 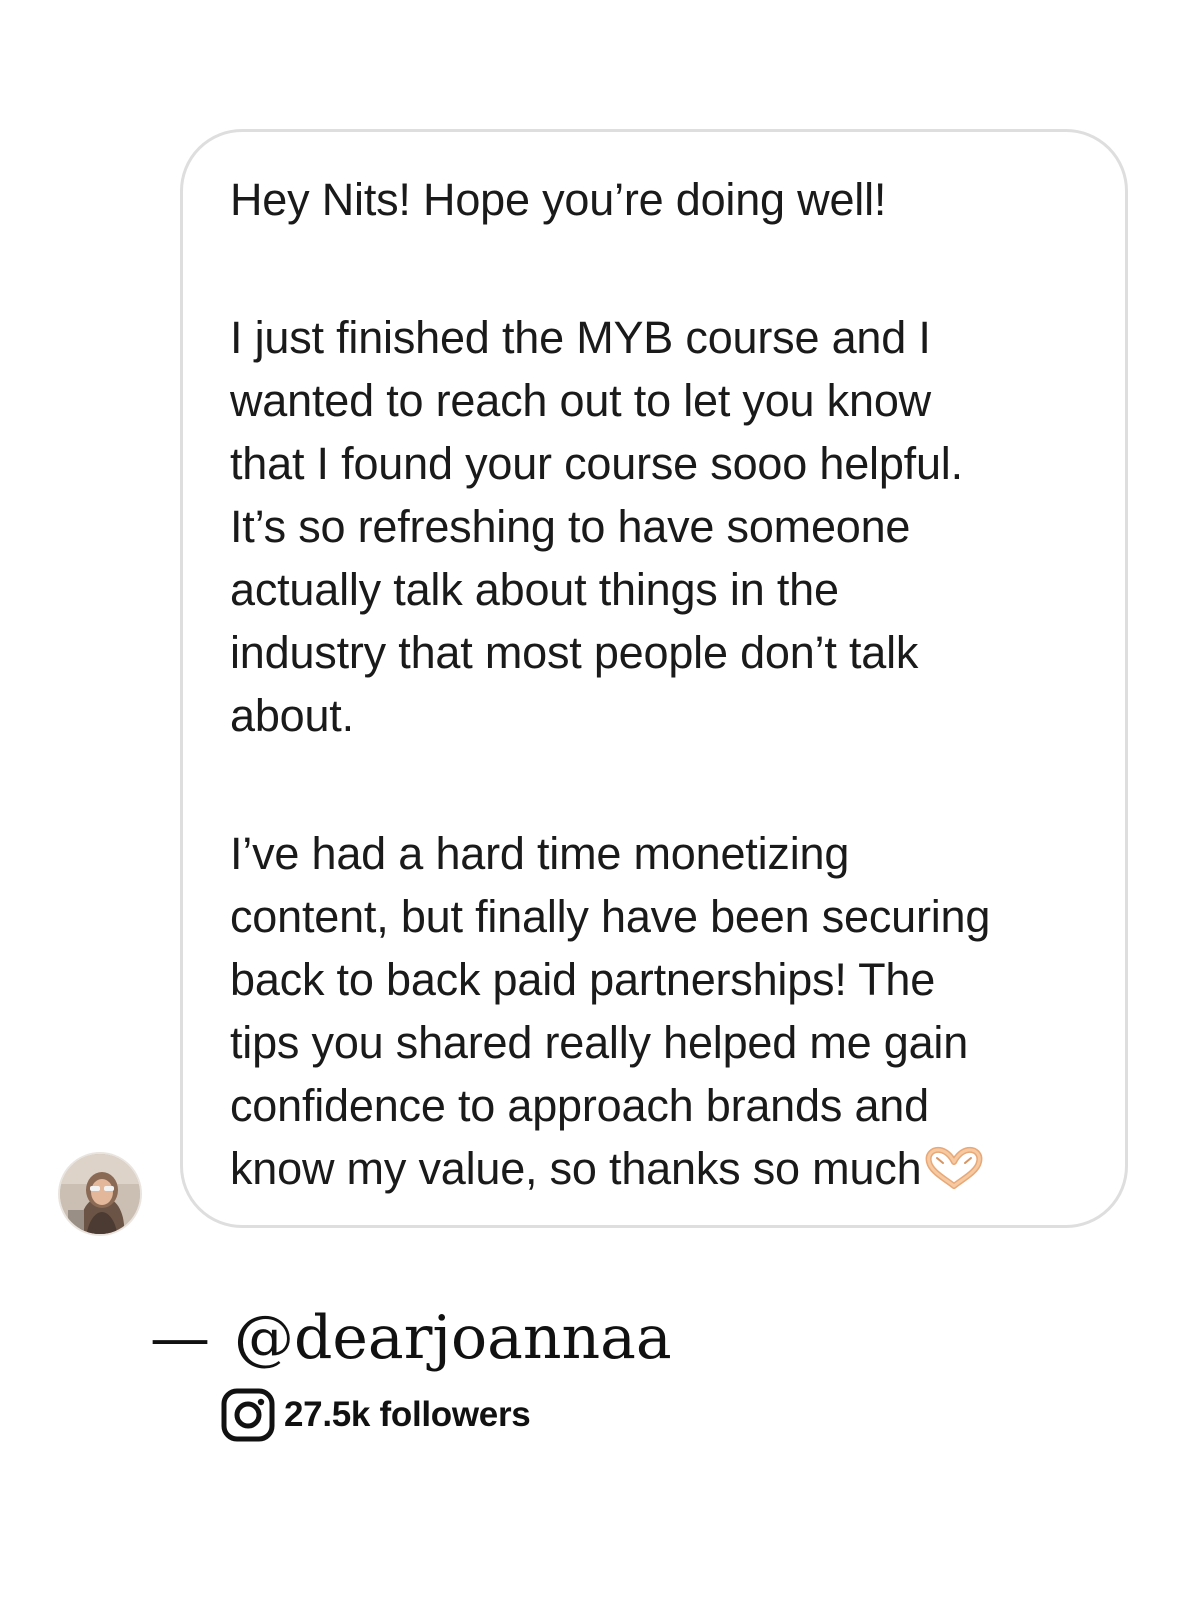 What do you see at coordinates (453, 1338) in the screenshot?
I see `attribution-handle: @dearjoannaa` at bounding box center [453, 1338].